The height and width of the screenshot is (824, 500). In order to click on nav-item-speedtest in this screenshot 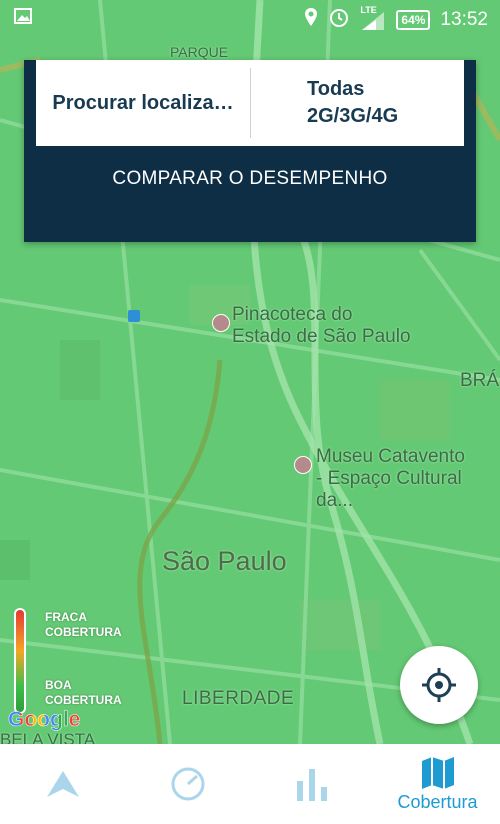, I will do `click(187, 784)`.